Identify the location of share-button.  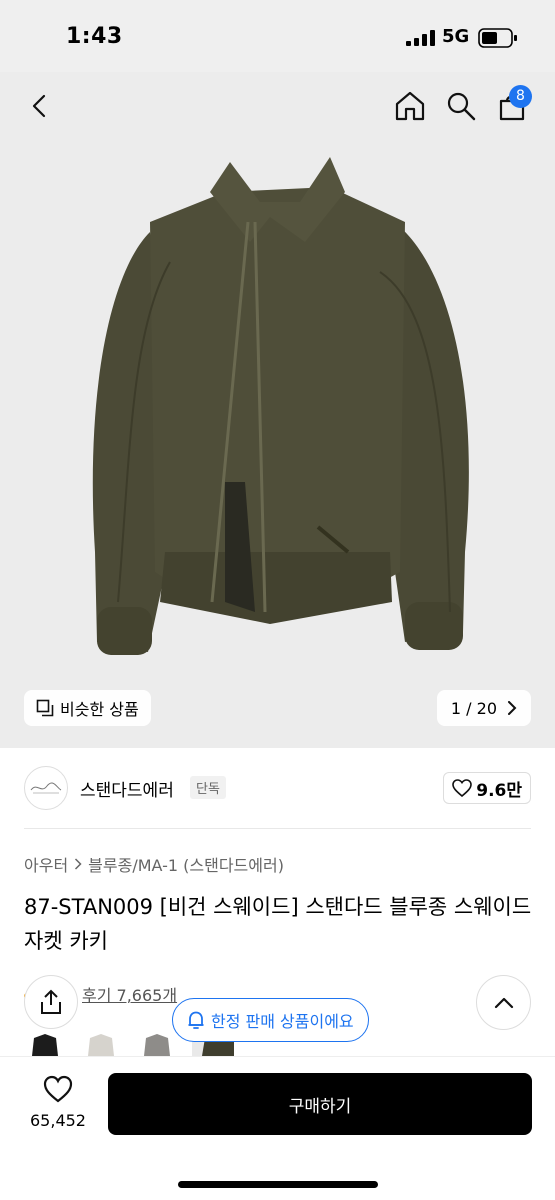
(51, 1002).